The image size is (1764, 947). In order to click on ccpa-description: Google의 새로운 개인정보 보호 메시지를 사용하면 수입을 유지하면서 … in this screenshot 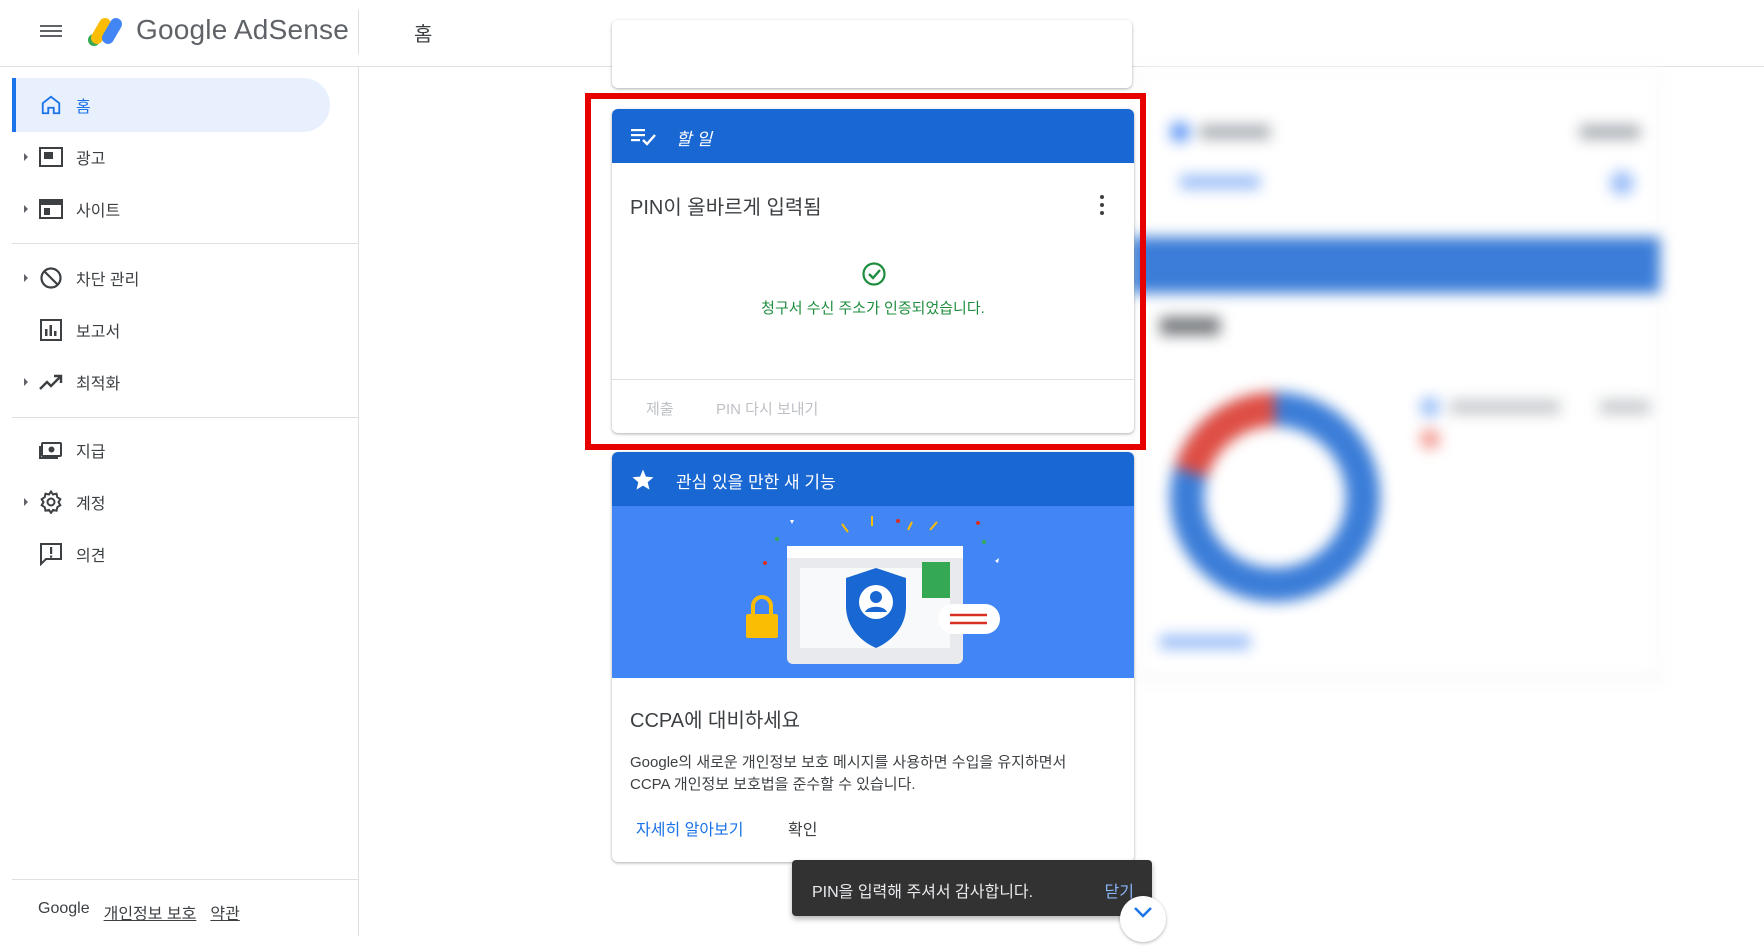, I will do `click(848, 773)`.